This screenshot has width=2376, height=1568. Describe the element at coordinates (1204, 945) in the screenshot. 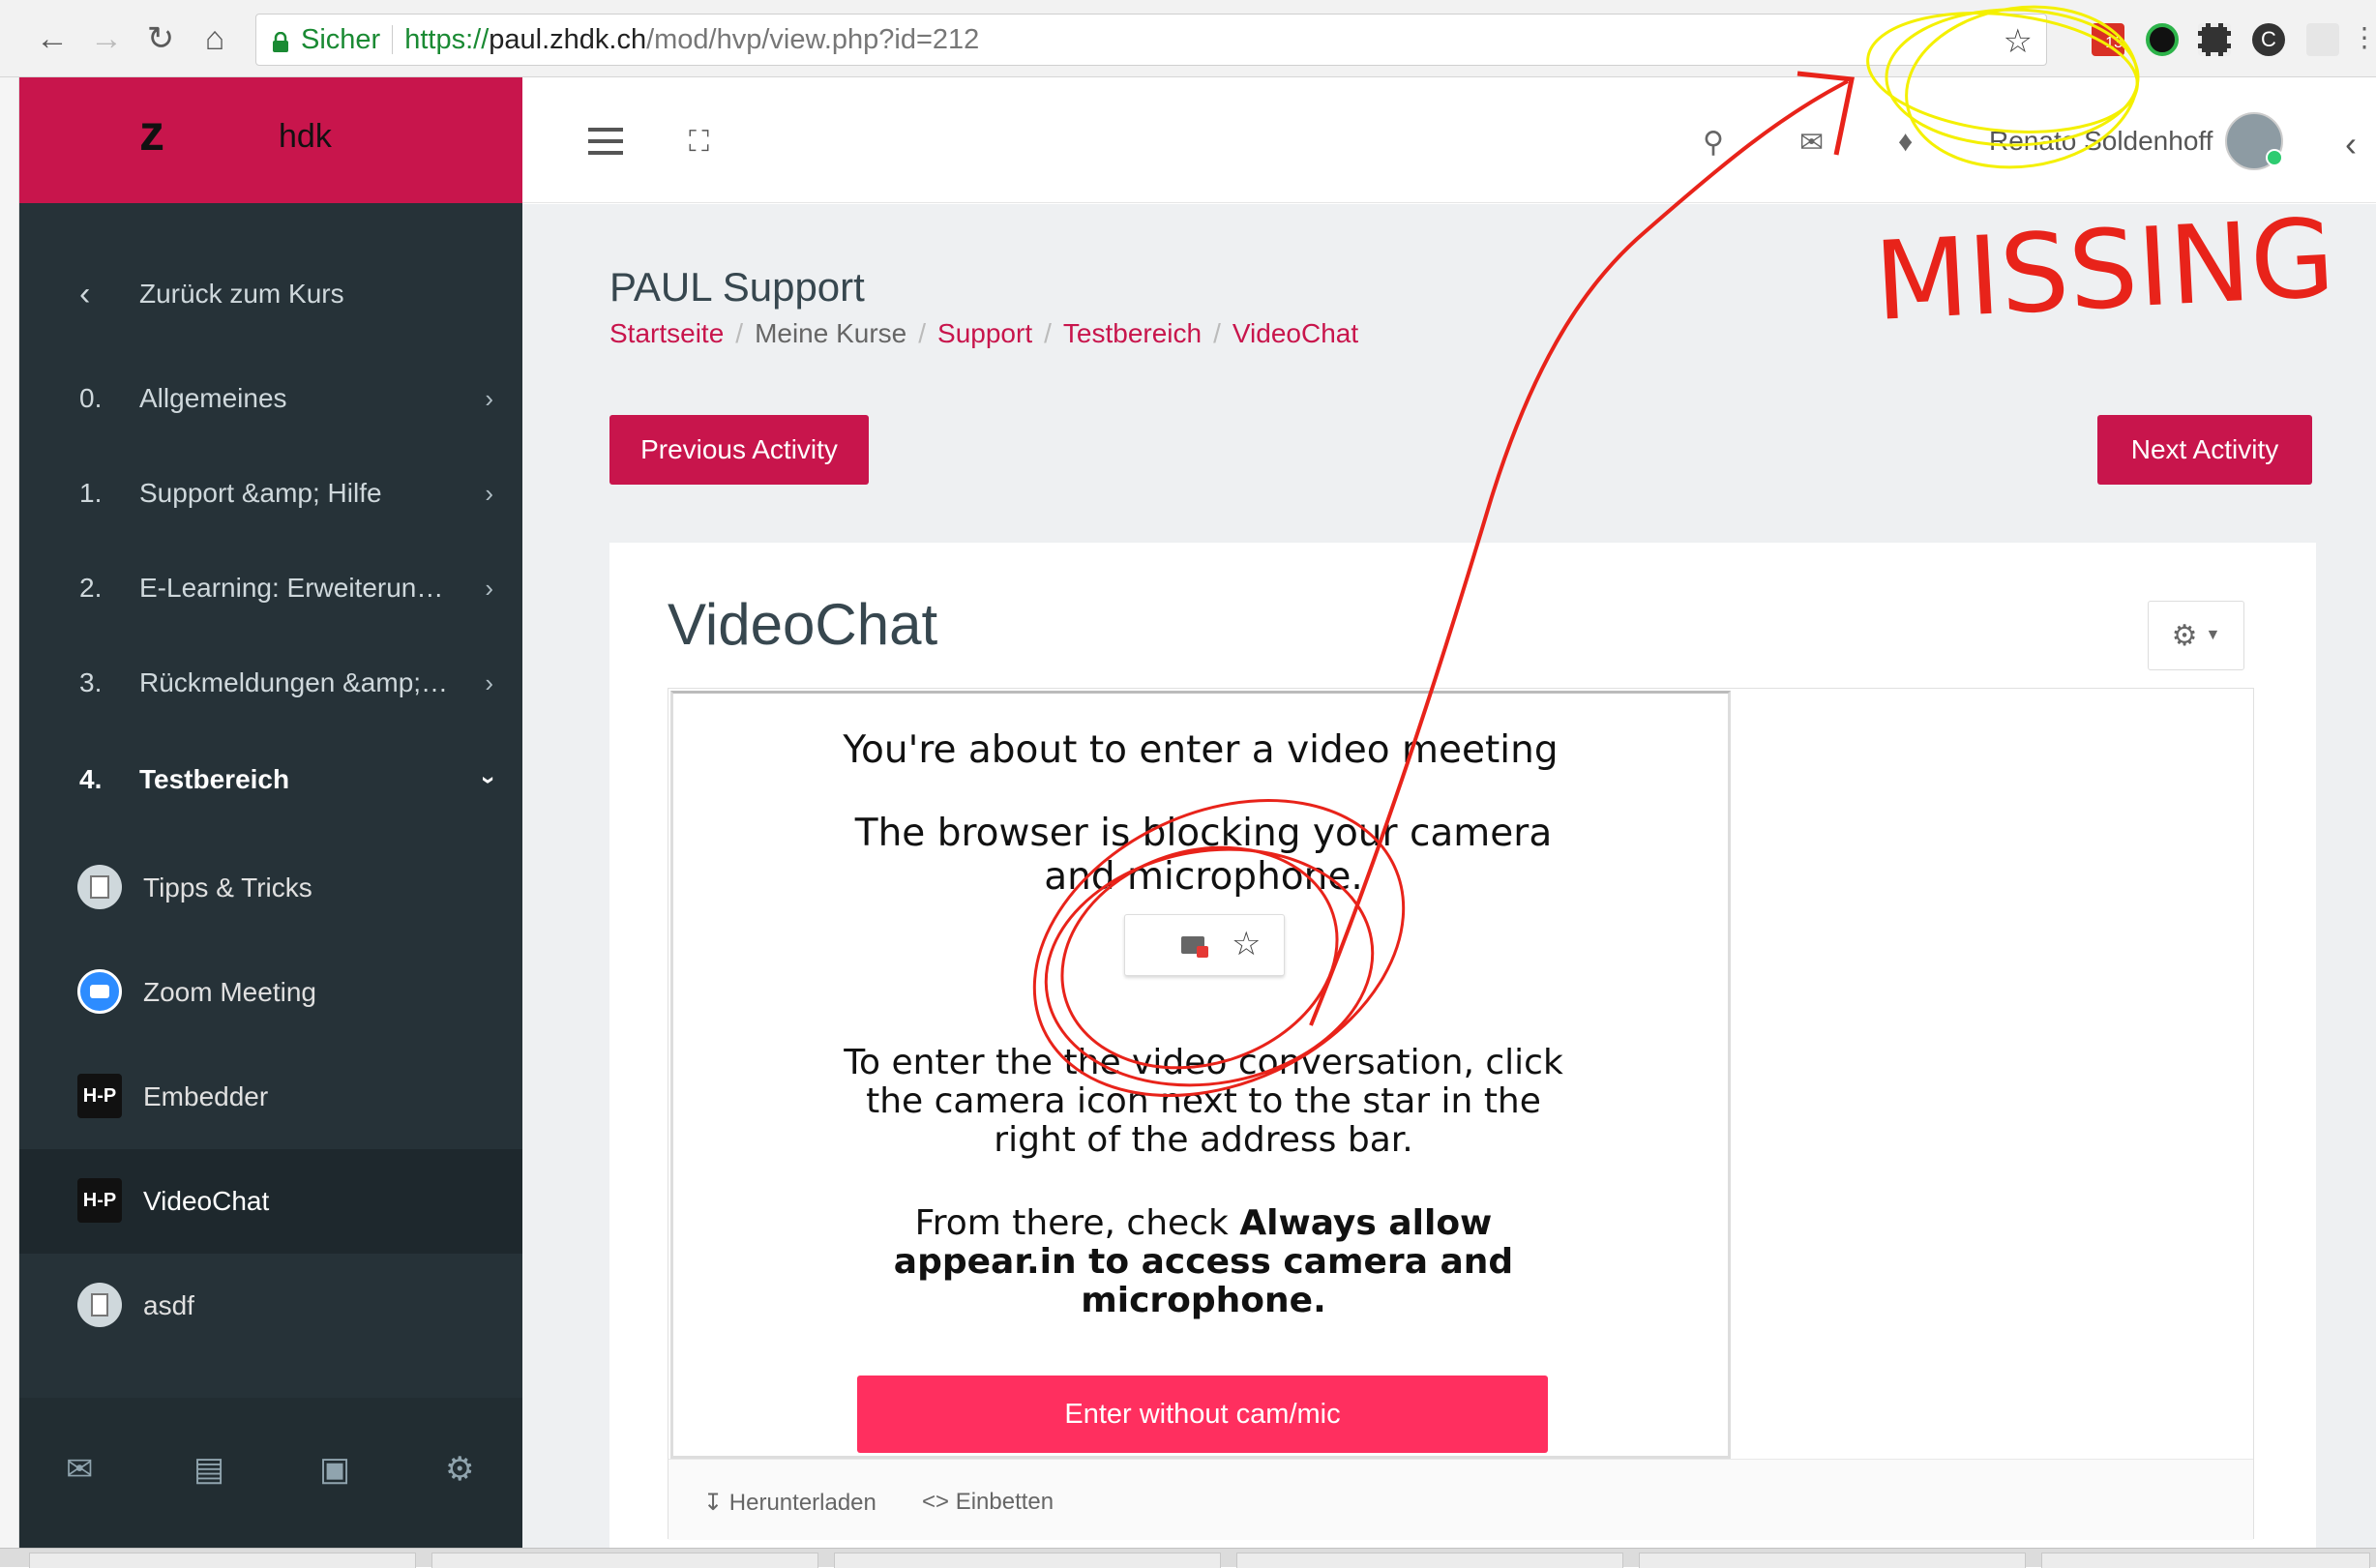

I see `address-bar-illustration: ☆` at that location.